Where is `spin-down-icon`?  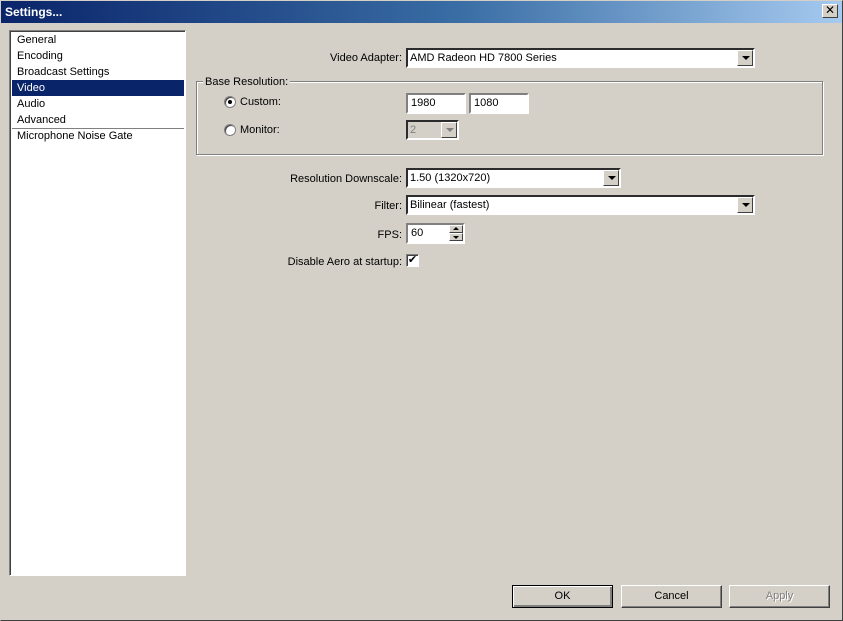
spin-down-icon is located at coordinates (456, 237).